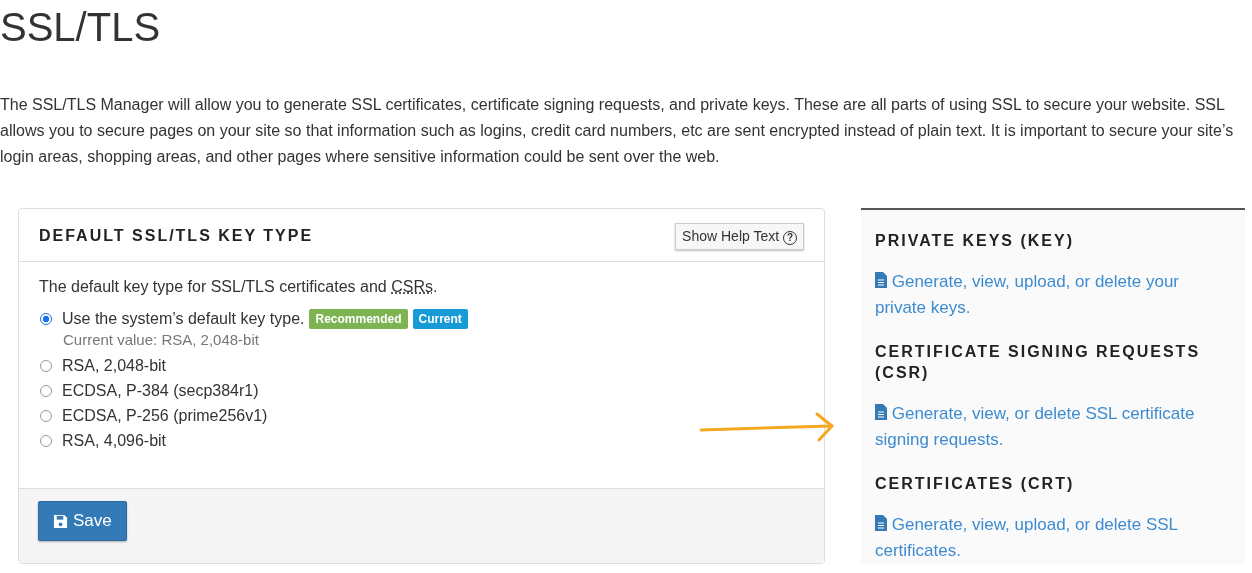  Describe the element at coordinates (975, 241) in the screenshot. I see `section-heading: PRIVATE KEYS (KEY)` at that location.